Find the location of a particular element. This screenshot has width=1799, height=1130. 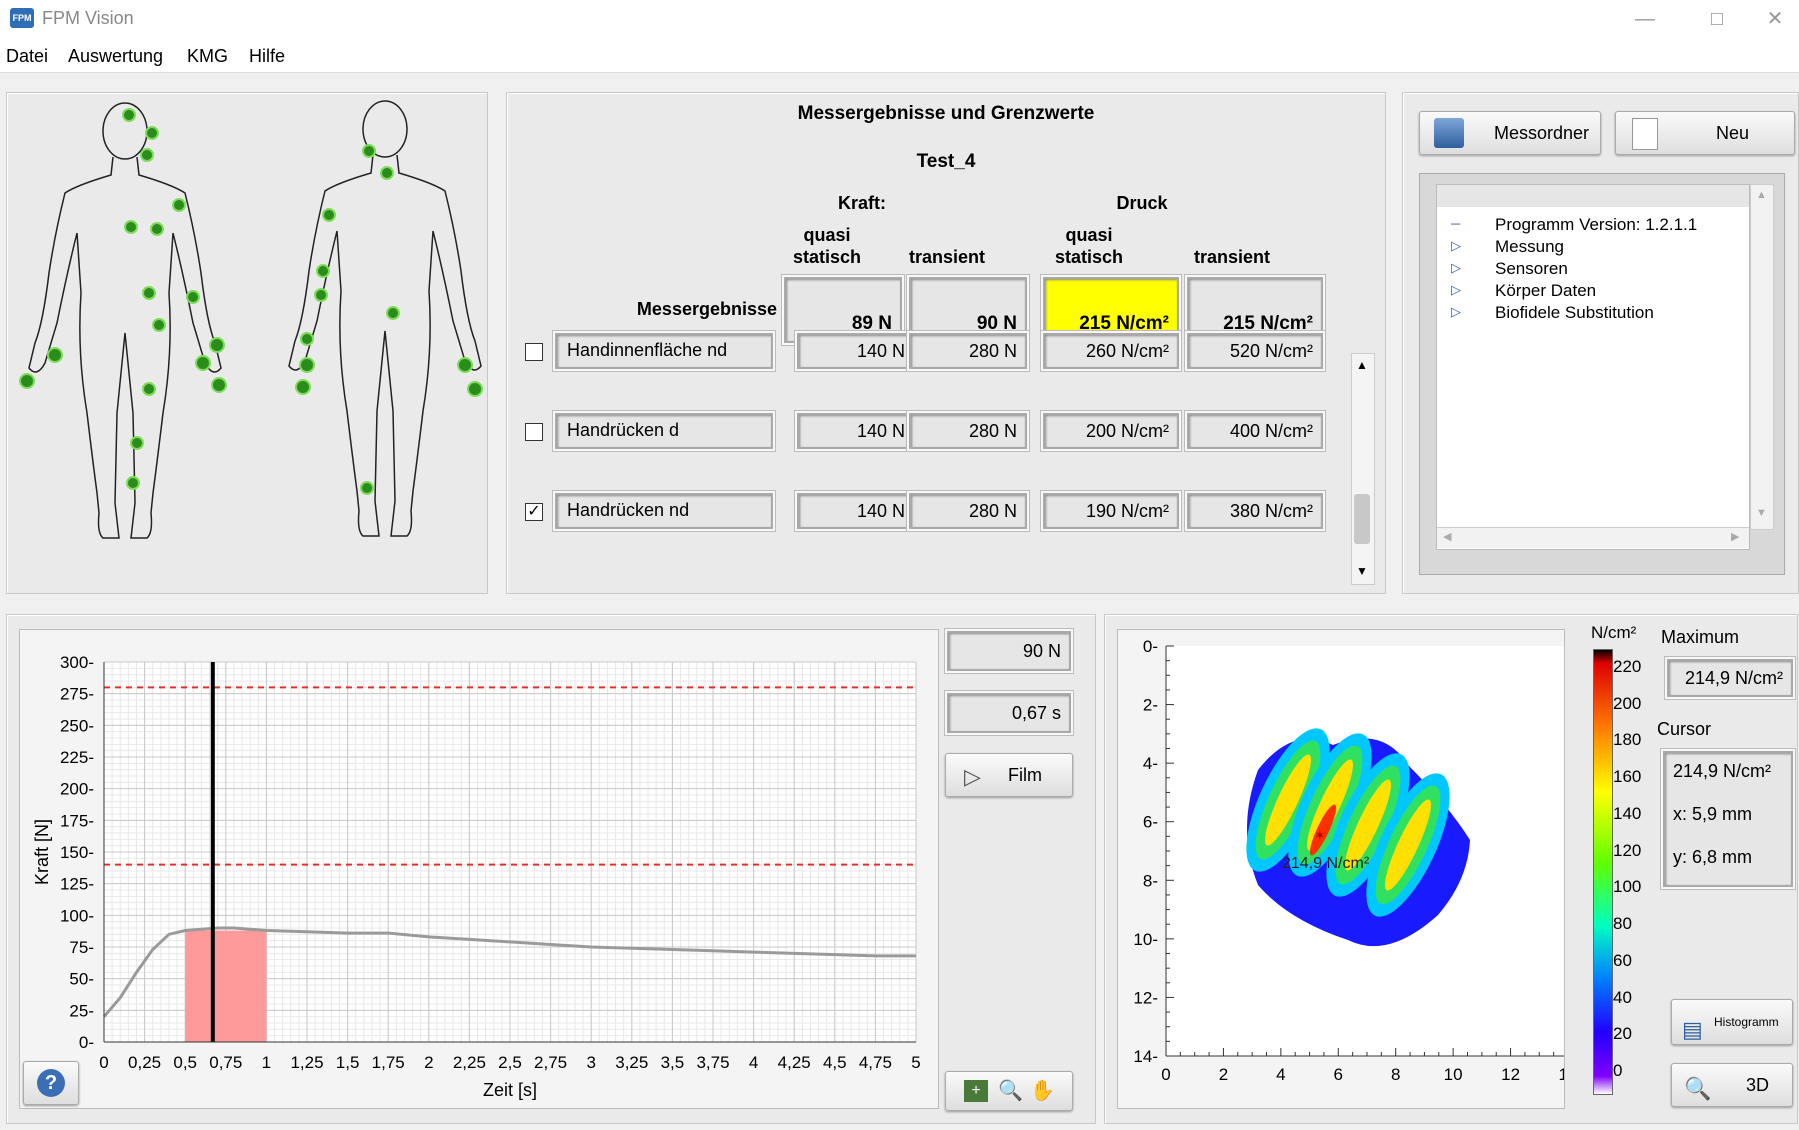

limit-checkbox: ✓ is located at coordinates (534, 512).